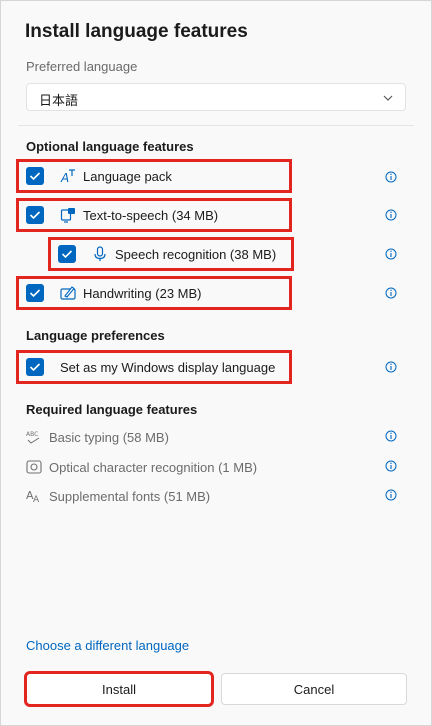 Image resolution: width=432 pixels, height=726 pixels. I want to click on preferred-language-label: Preferred language, so click(82, 66).